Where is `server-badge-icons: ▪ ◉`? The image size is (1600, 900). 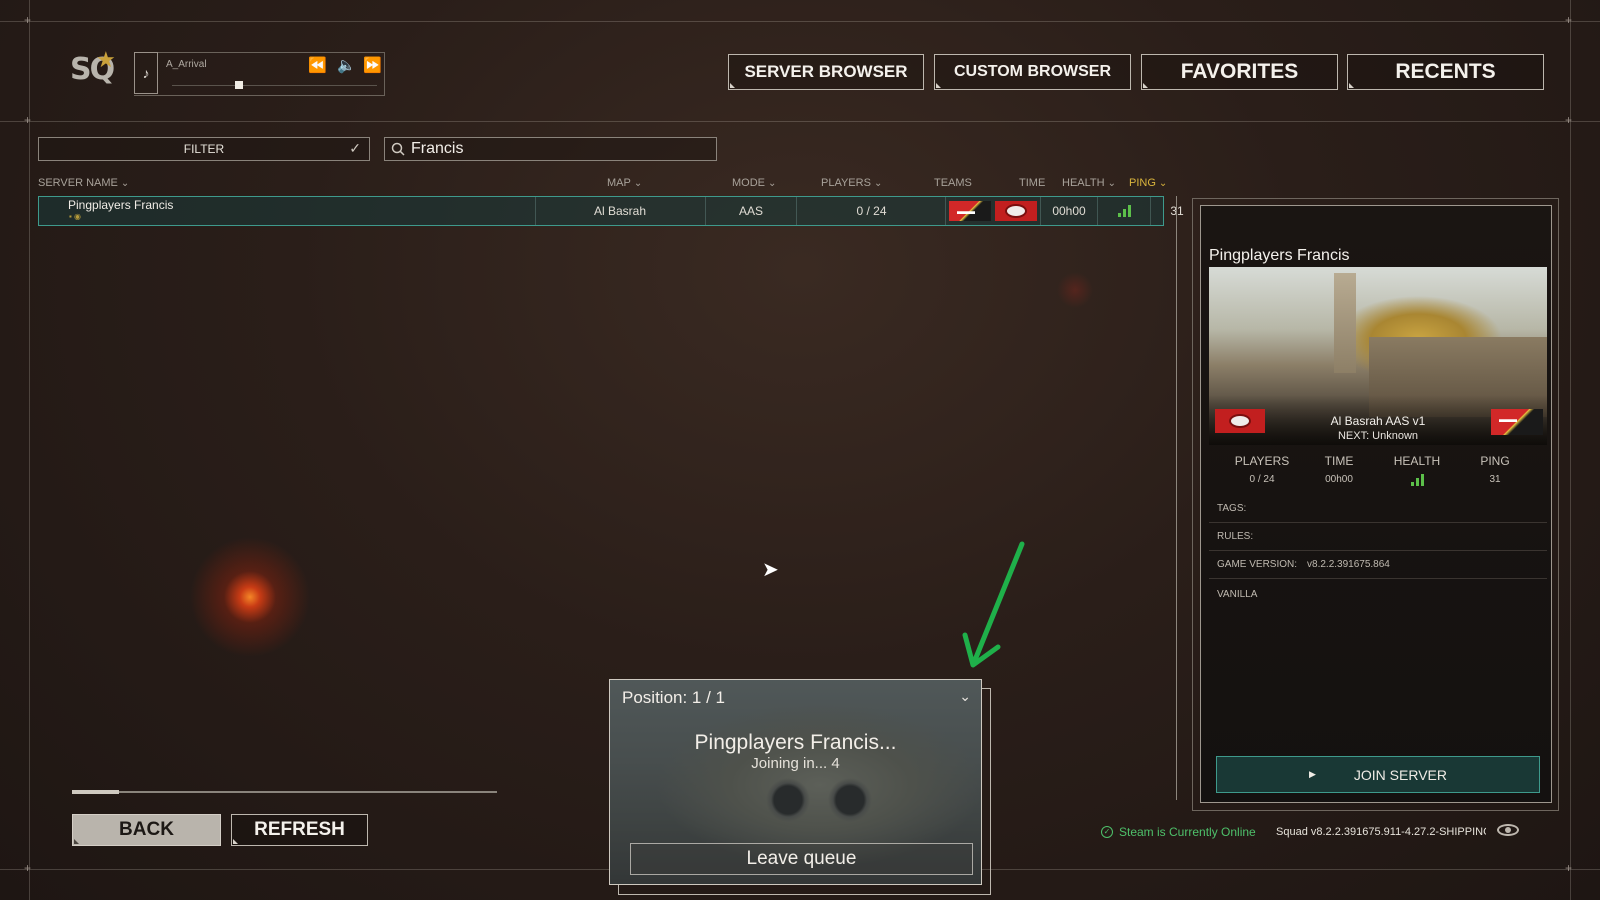 server-badge-icons: ▪ ◉ is located at coordinates (75, 216).